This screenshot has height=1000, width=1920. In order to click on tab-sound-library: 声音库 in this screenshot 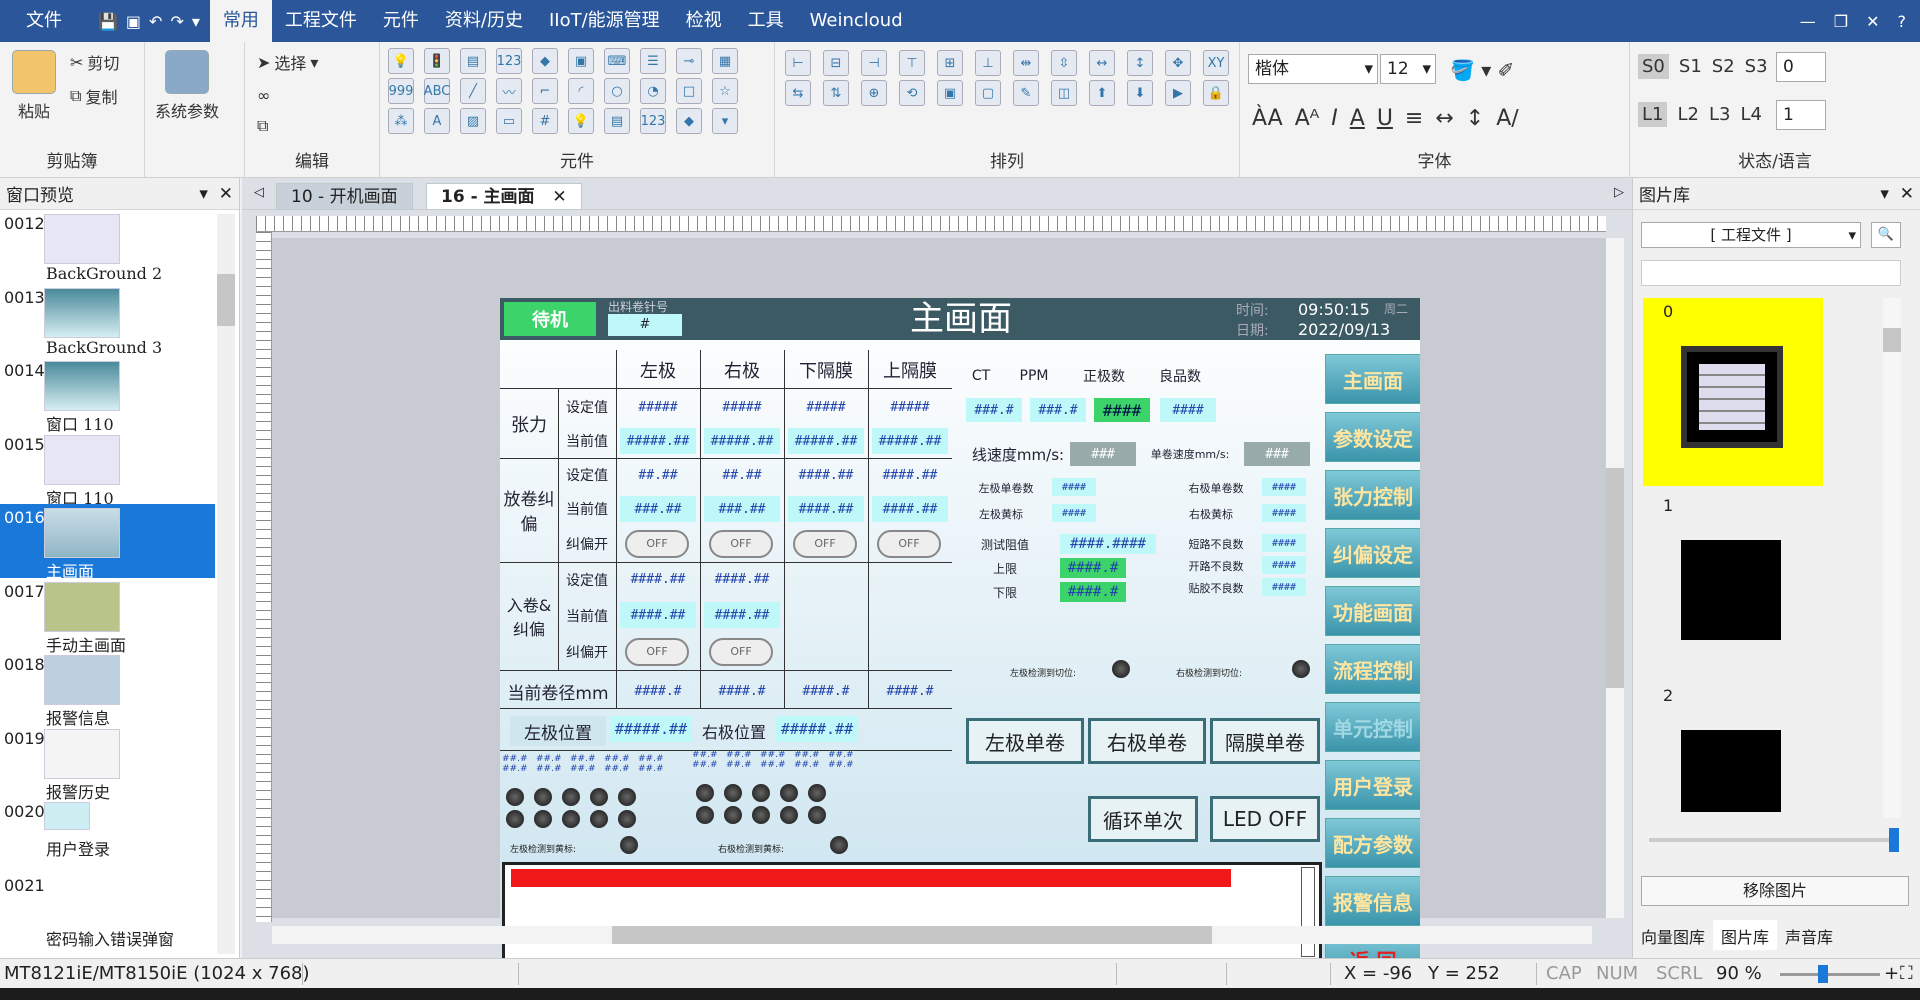, I will do `click(1809, 935)`.